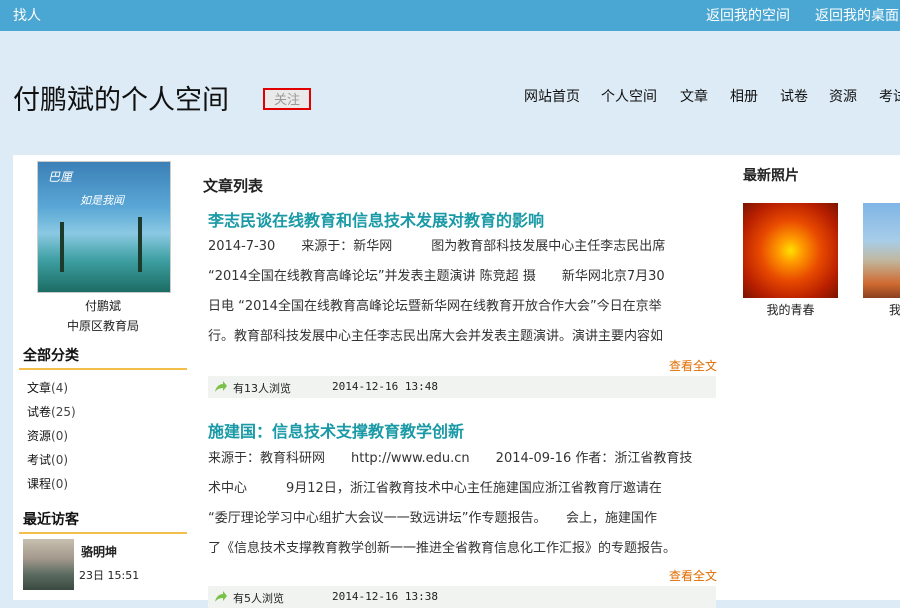  Describe the element at coordinates (48, 564) in the screenshot. I see `visitor-avatar` at that location.